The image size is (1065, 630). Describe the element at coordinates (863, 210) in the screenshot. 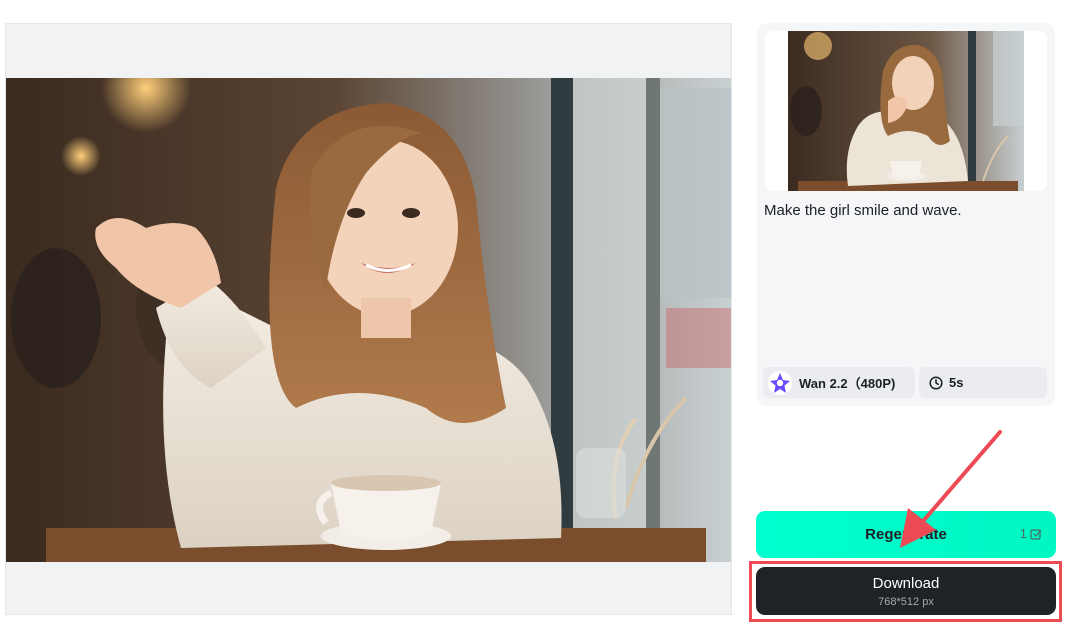

I see `prompt-text: Make the girl smile and wave.` at that location.